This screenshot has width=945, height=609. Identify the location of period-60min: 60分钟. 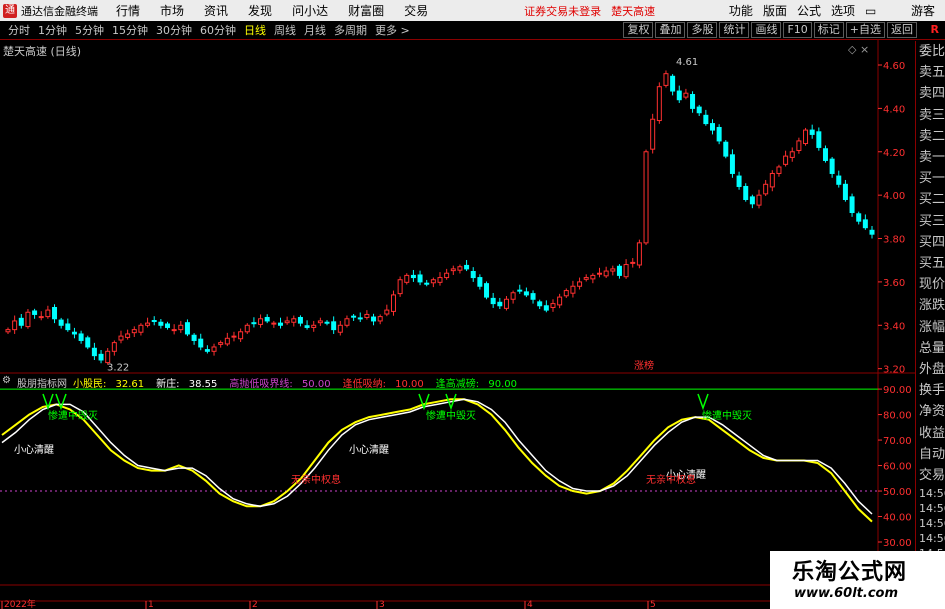
(218, 30).